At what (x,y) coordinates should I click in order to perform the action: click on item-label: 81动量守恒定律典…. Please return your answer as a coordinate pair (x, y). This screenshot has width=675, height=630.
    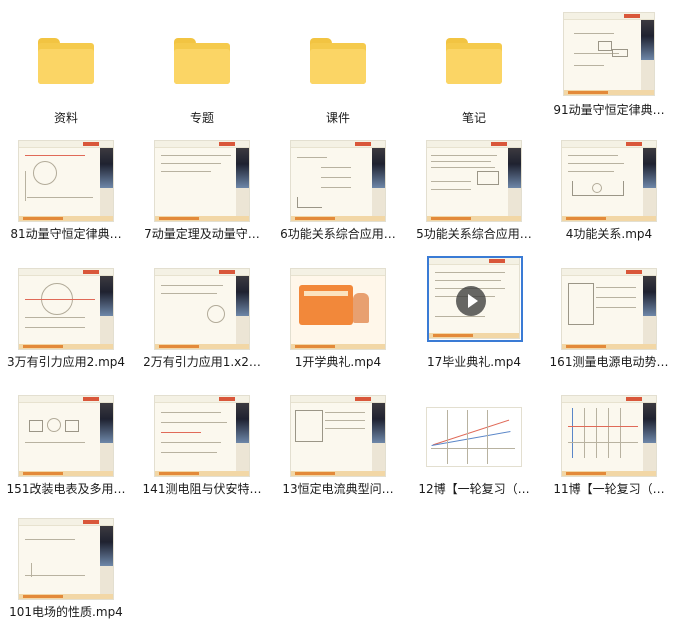
    Looking at the image, I should click on (66, 234).